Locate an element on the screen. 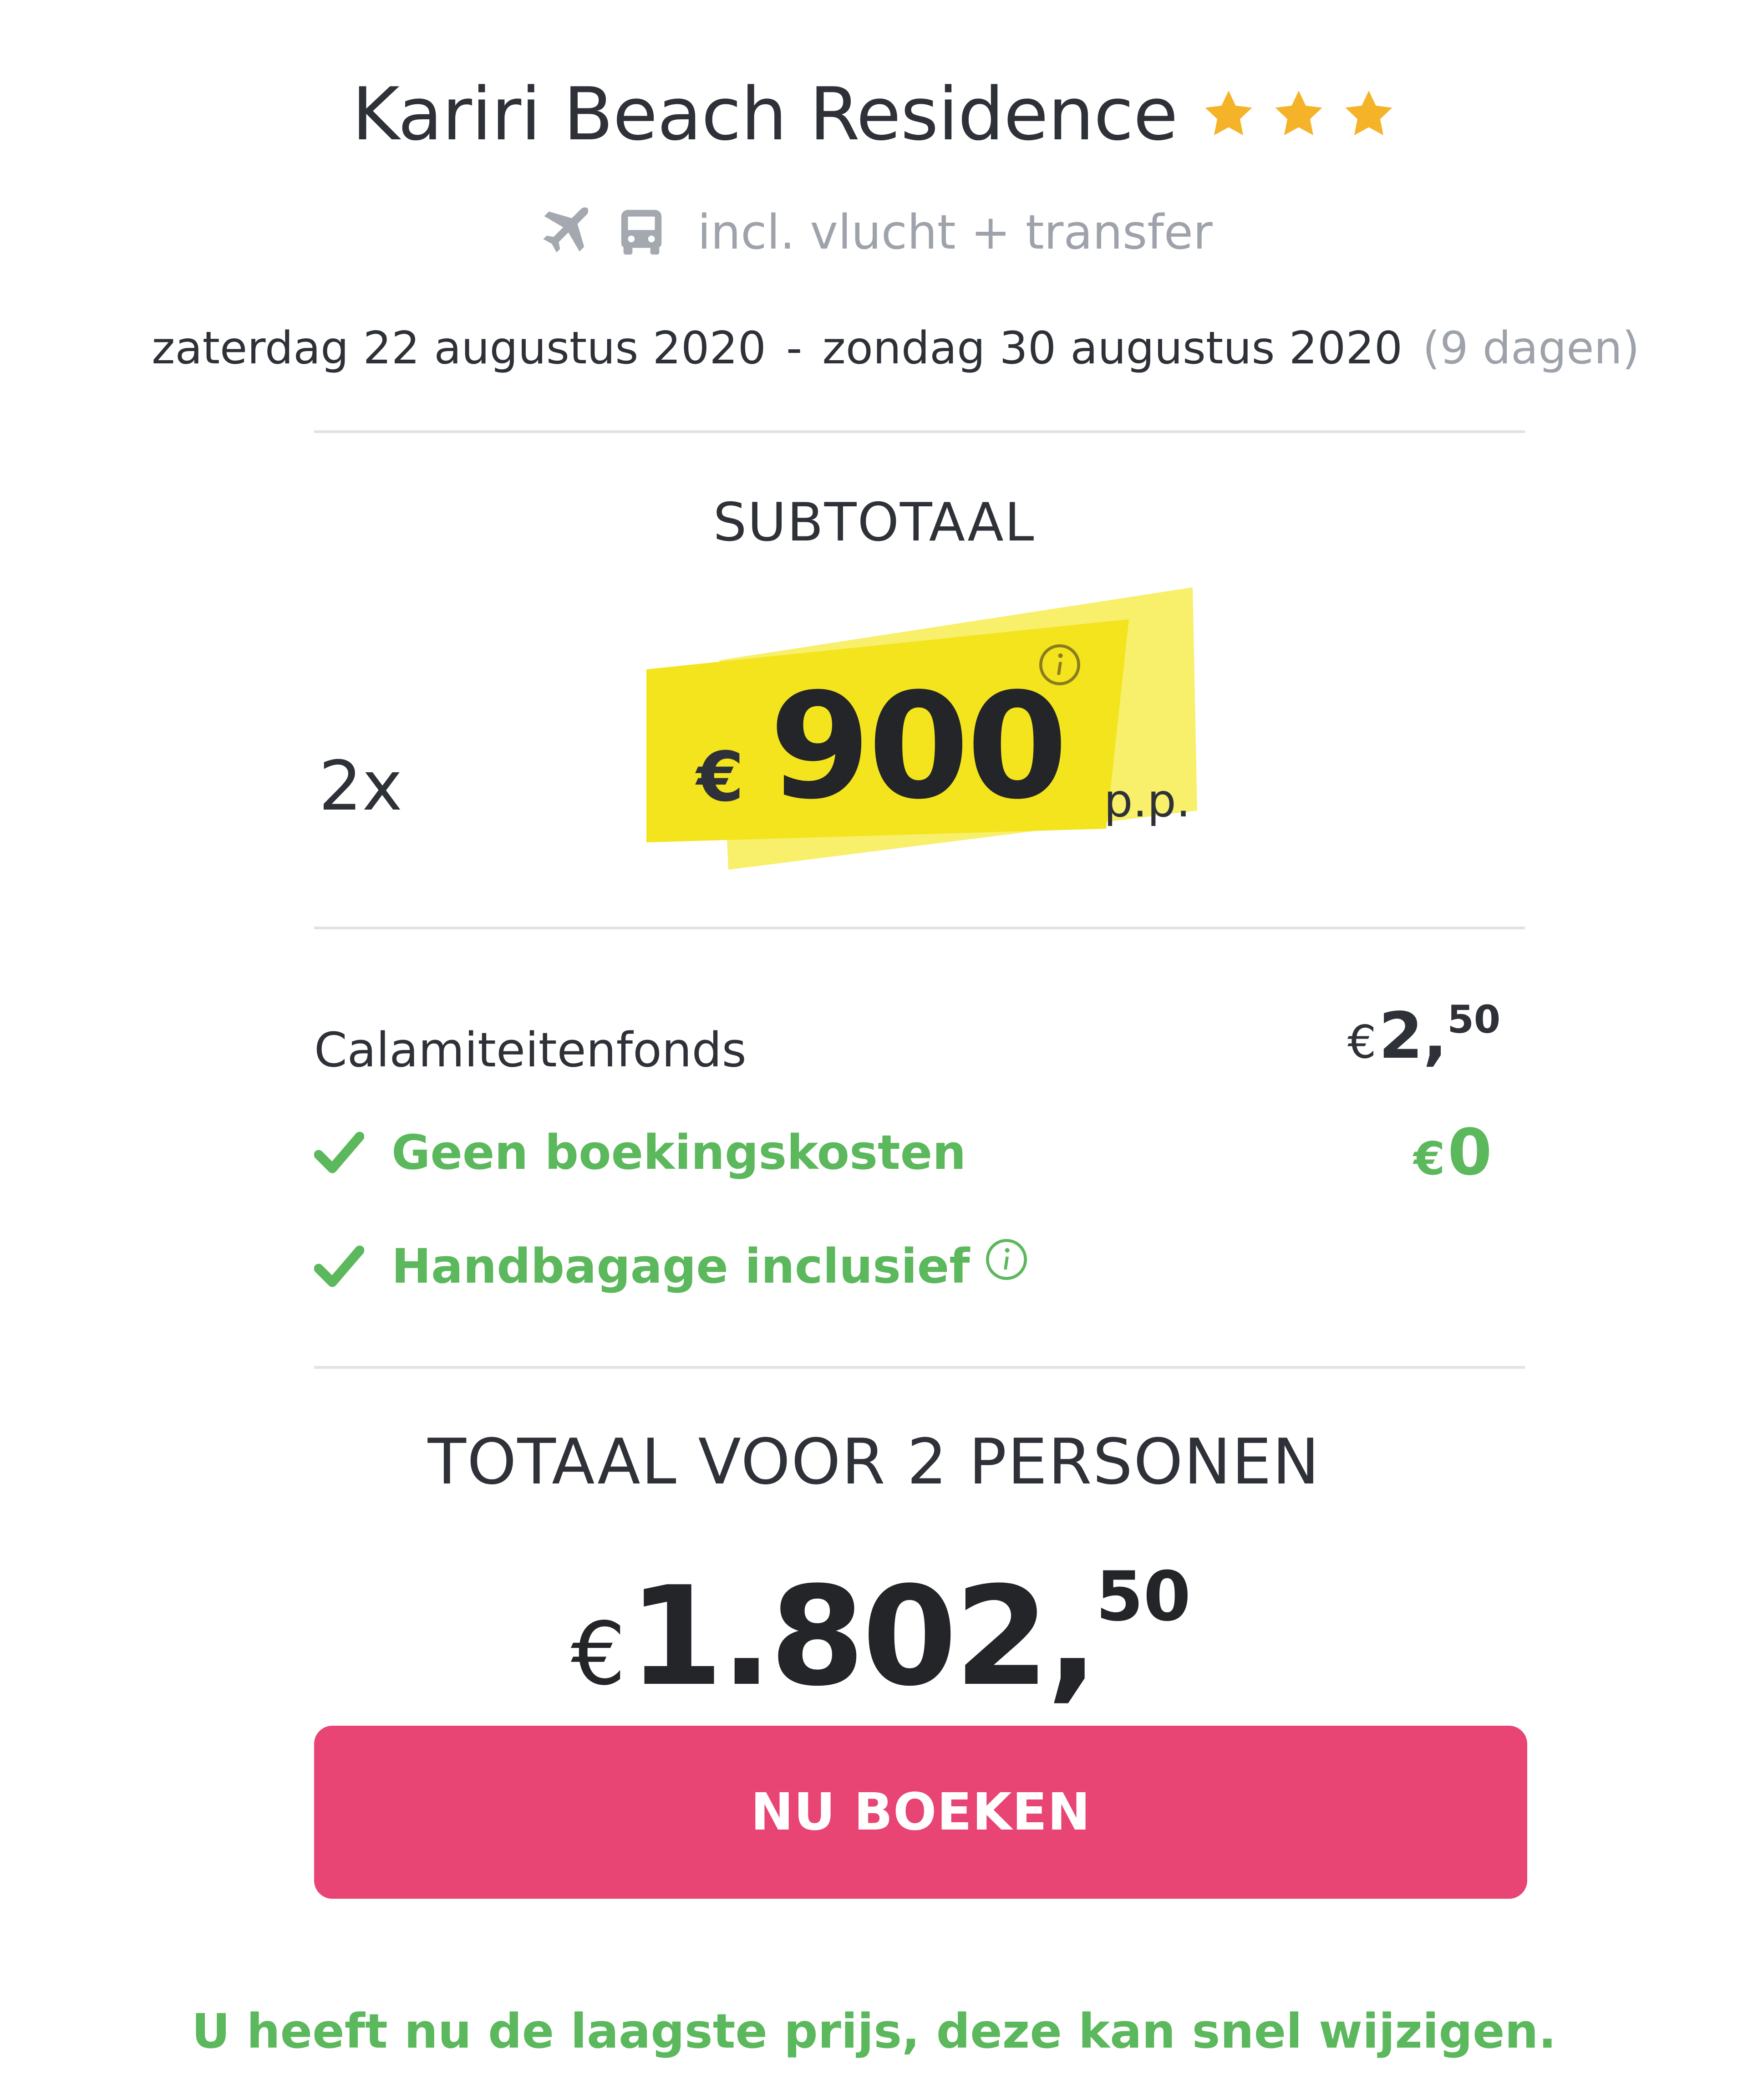 This screenshot has width=1748, height=2100. hotel-title-row: Kariri Beach Residence is located at coordinates (874, 114).